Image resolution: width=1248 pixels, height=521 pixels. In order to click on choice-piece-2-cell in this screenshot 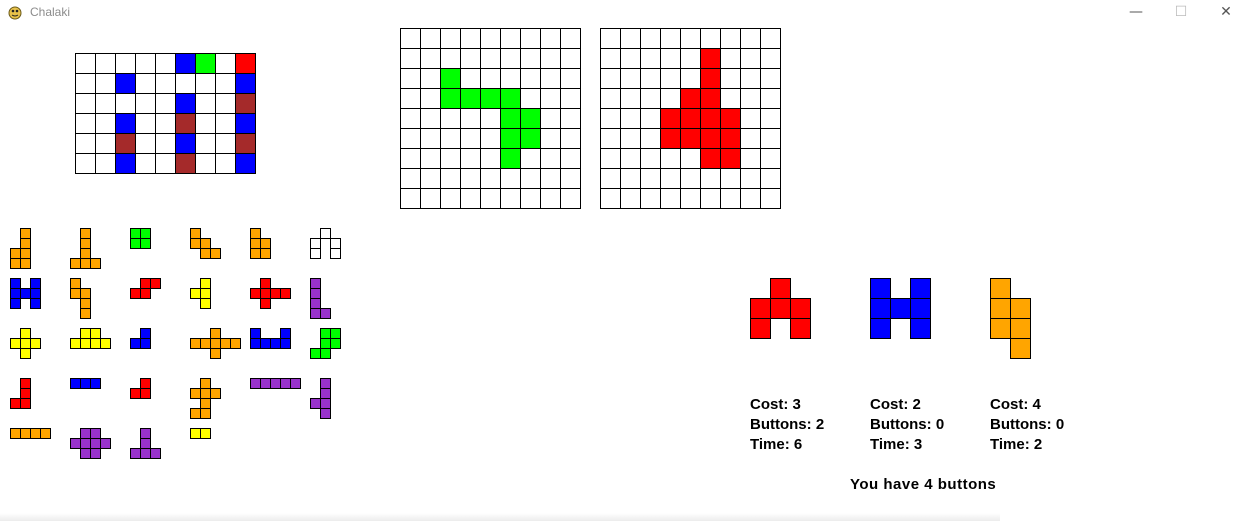, I will do `click(920, 328)`.